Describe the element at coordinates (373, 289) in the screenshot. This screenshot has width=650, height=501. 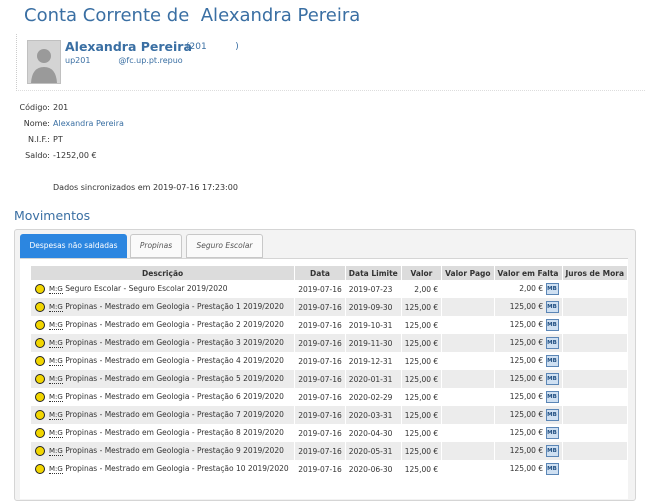
I see `limit-date-cell: 2019-07-23` at that location.